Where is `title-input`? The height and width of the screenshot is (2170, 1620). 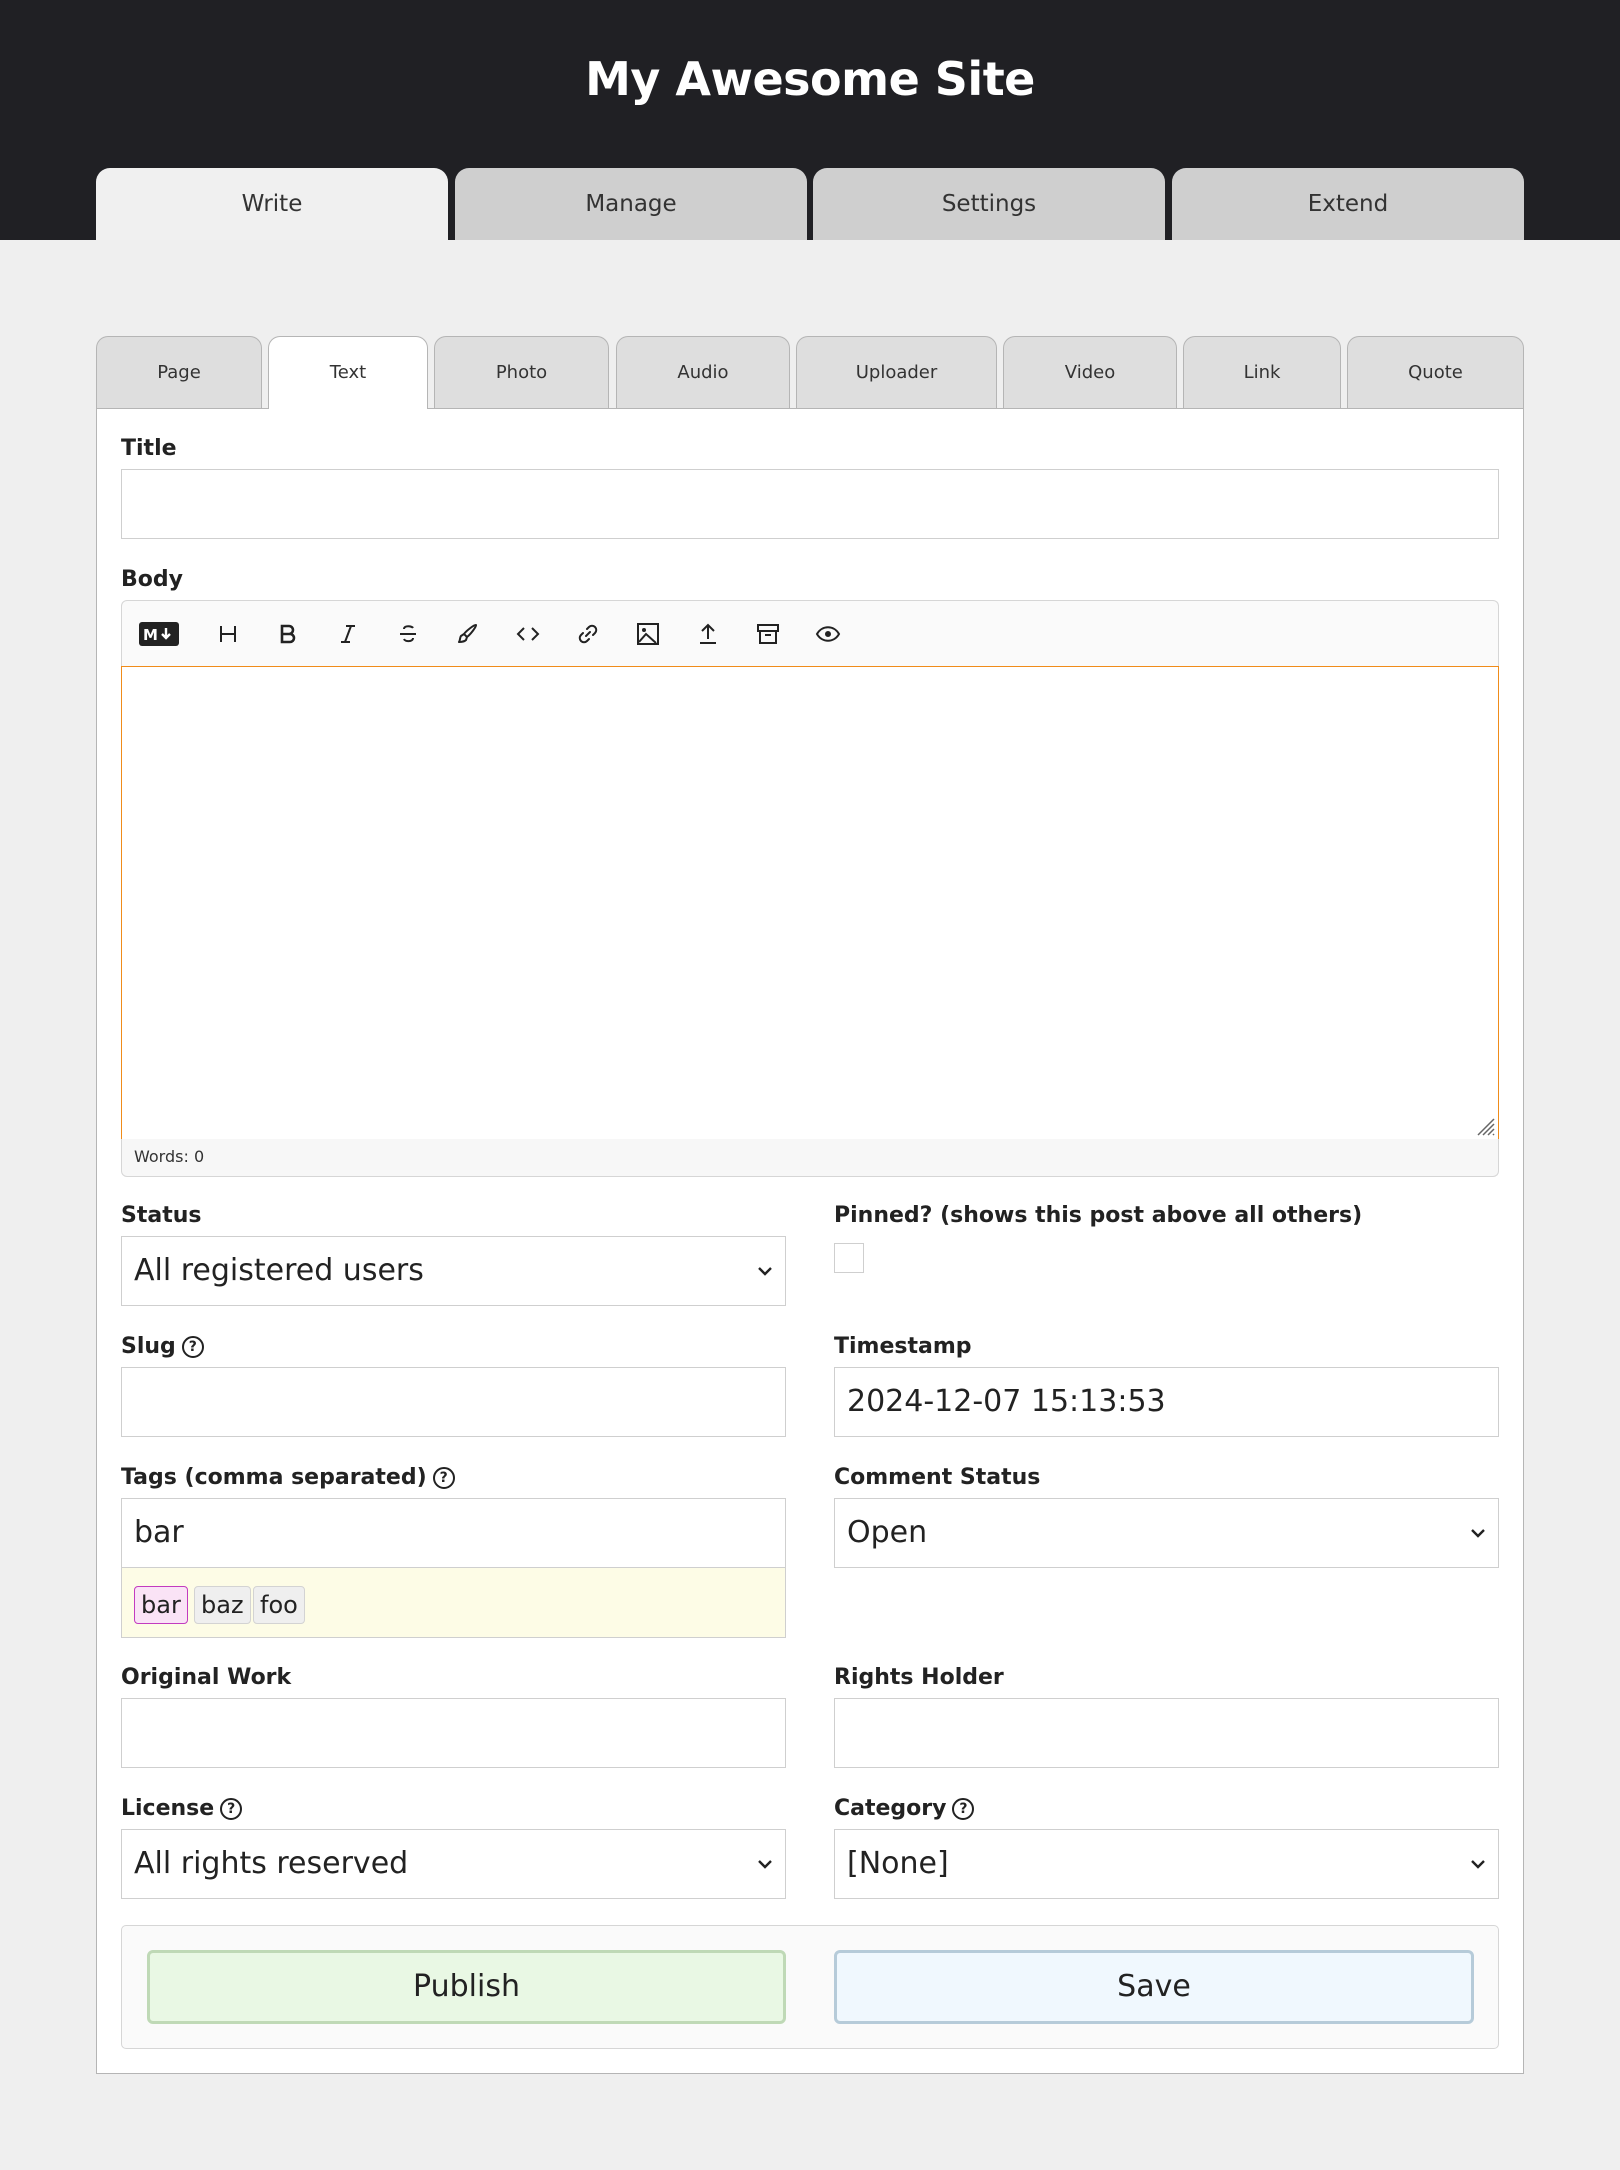
title-input is located at coordinates (810, 504).